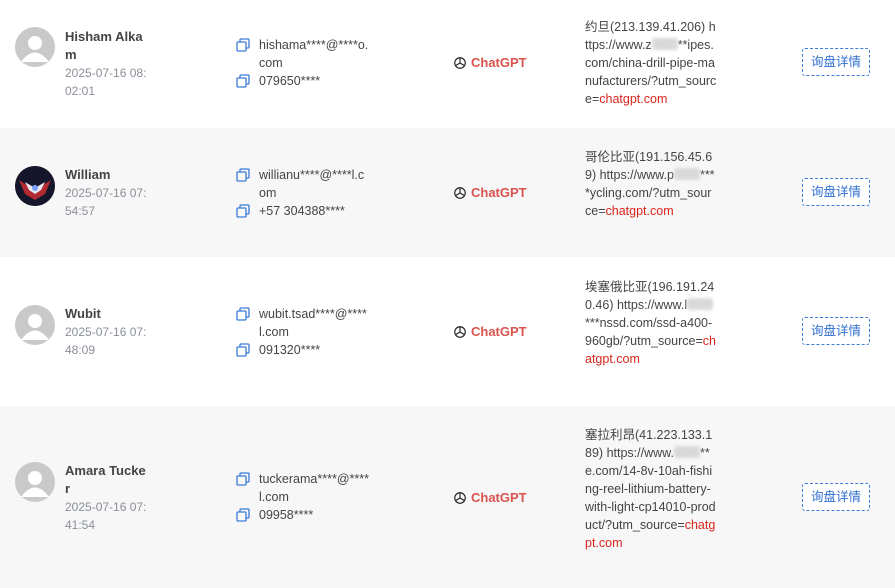  Describe the element at coordinates (640, 453) in the screenshot. I see `url-prefix: https://www.` at that location.